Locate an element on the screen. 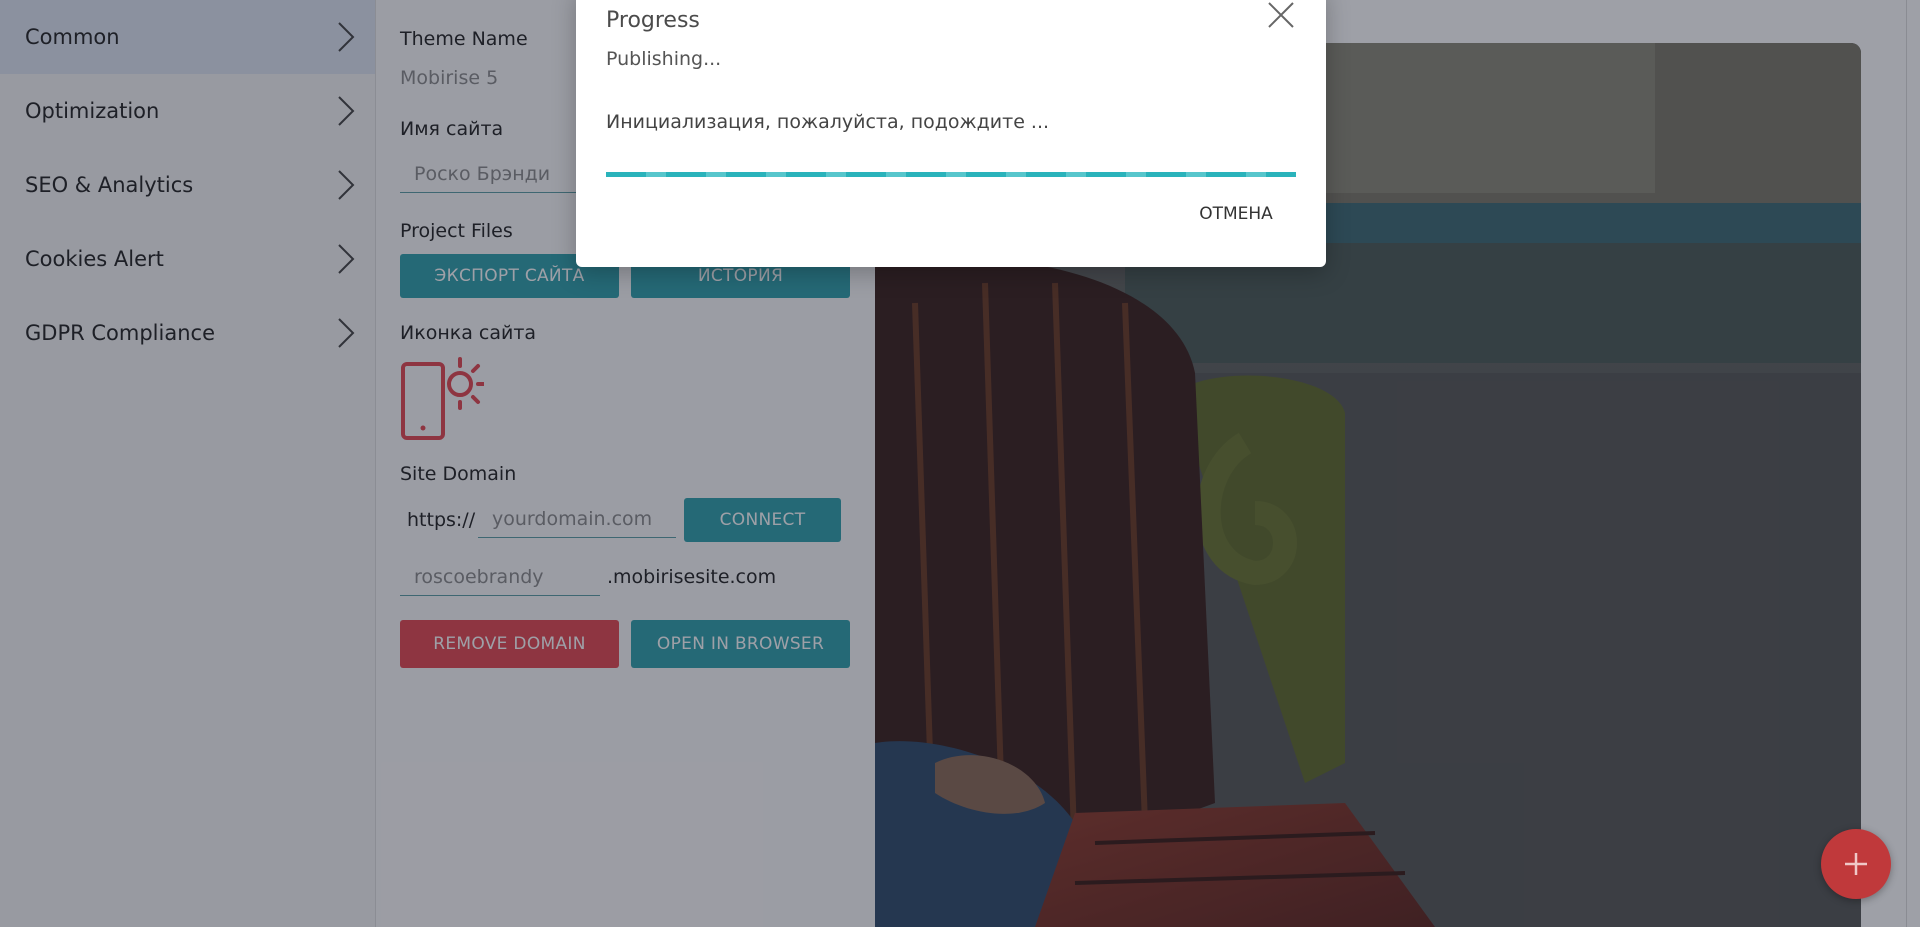 Image resolution: width=1920 pixels, height=927 pixels. progress-bar-fill is located at coordinates (951, 174).